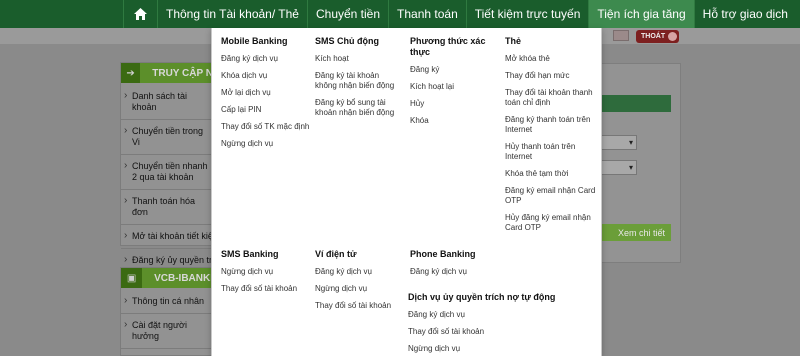 The width and height of the screenshot is (800, 356). What do you see at coordinates (527, 14) in the screenshot?
I see `nav-online-savings: Tiết kiệm trực tuyến` at bounding box center [527, 14].